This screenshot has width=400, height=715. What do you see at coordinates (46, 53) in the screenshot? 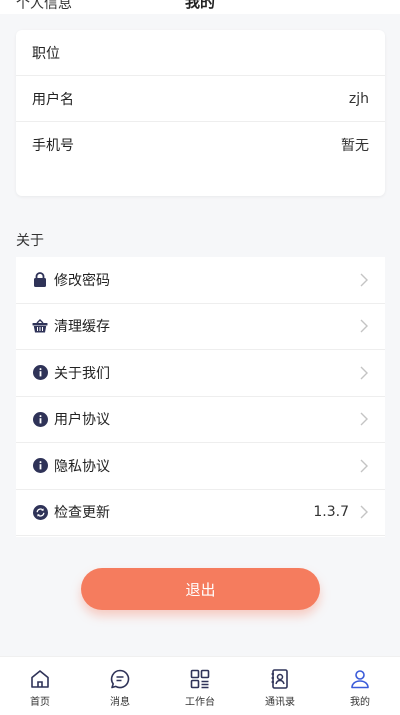
I see `position-label: 职位` at bounding box center [46, 53].